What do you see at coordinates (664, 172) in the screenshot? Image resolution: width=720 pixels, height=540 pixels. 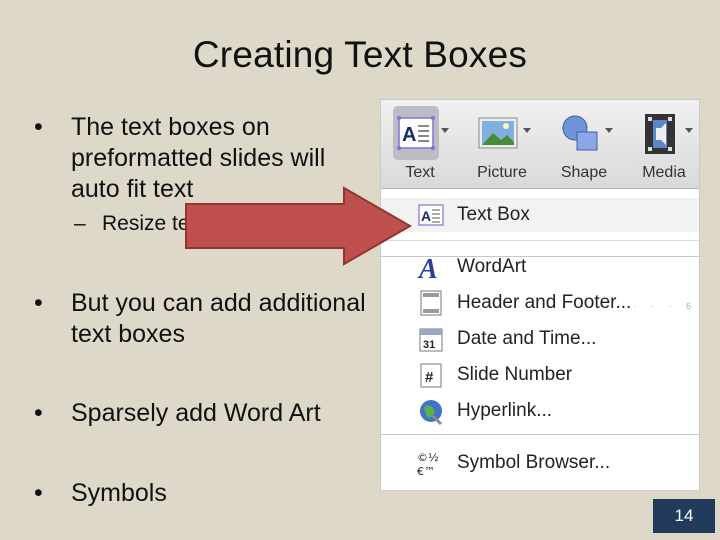 I see `toolbar-label: Media` at bounding box center [664, 172].